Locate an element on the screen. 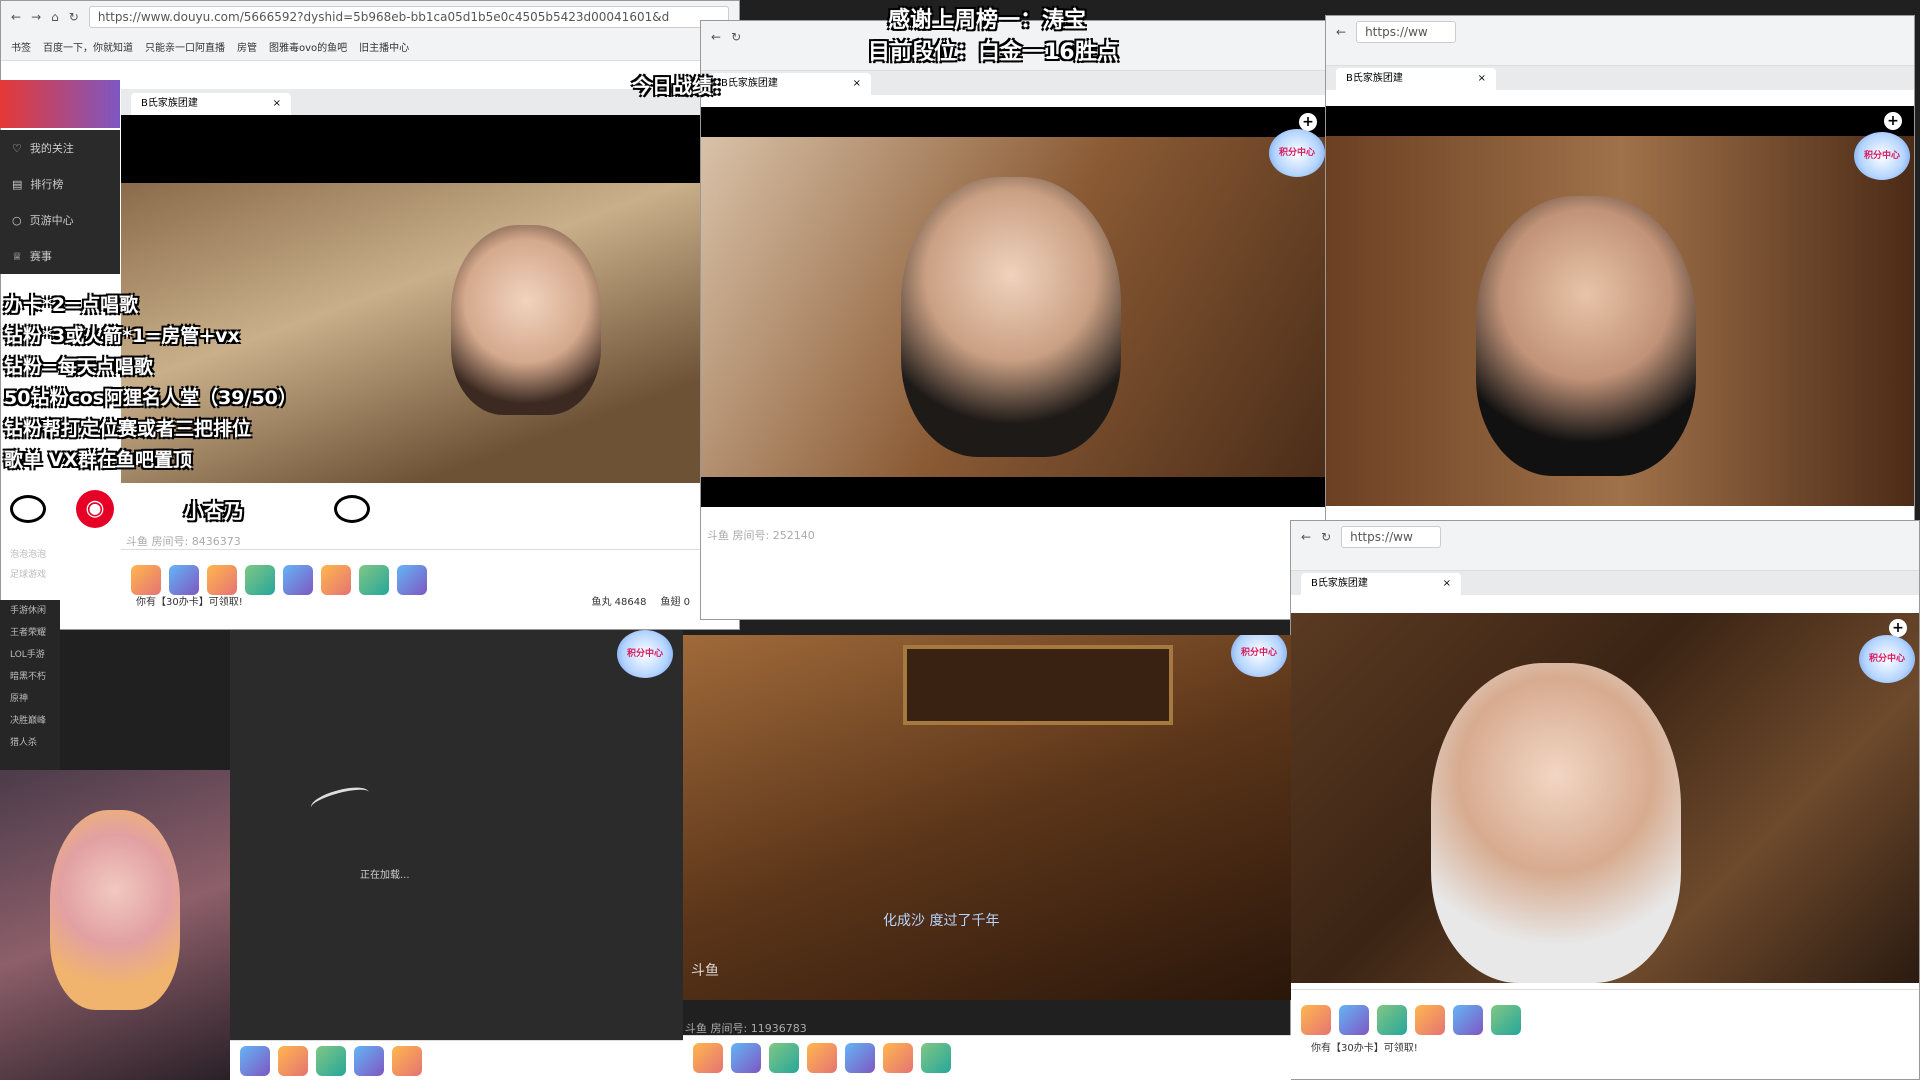 The width and height of the screenshot is (1920, 1080). room-number: 斗鱼 房间号: 8436373 is located at coordinates (183, 541).